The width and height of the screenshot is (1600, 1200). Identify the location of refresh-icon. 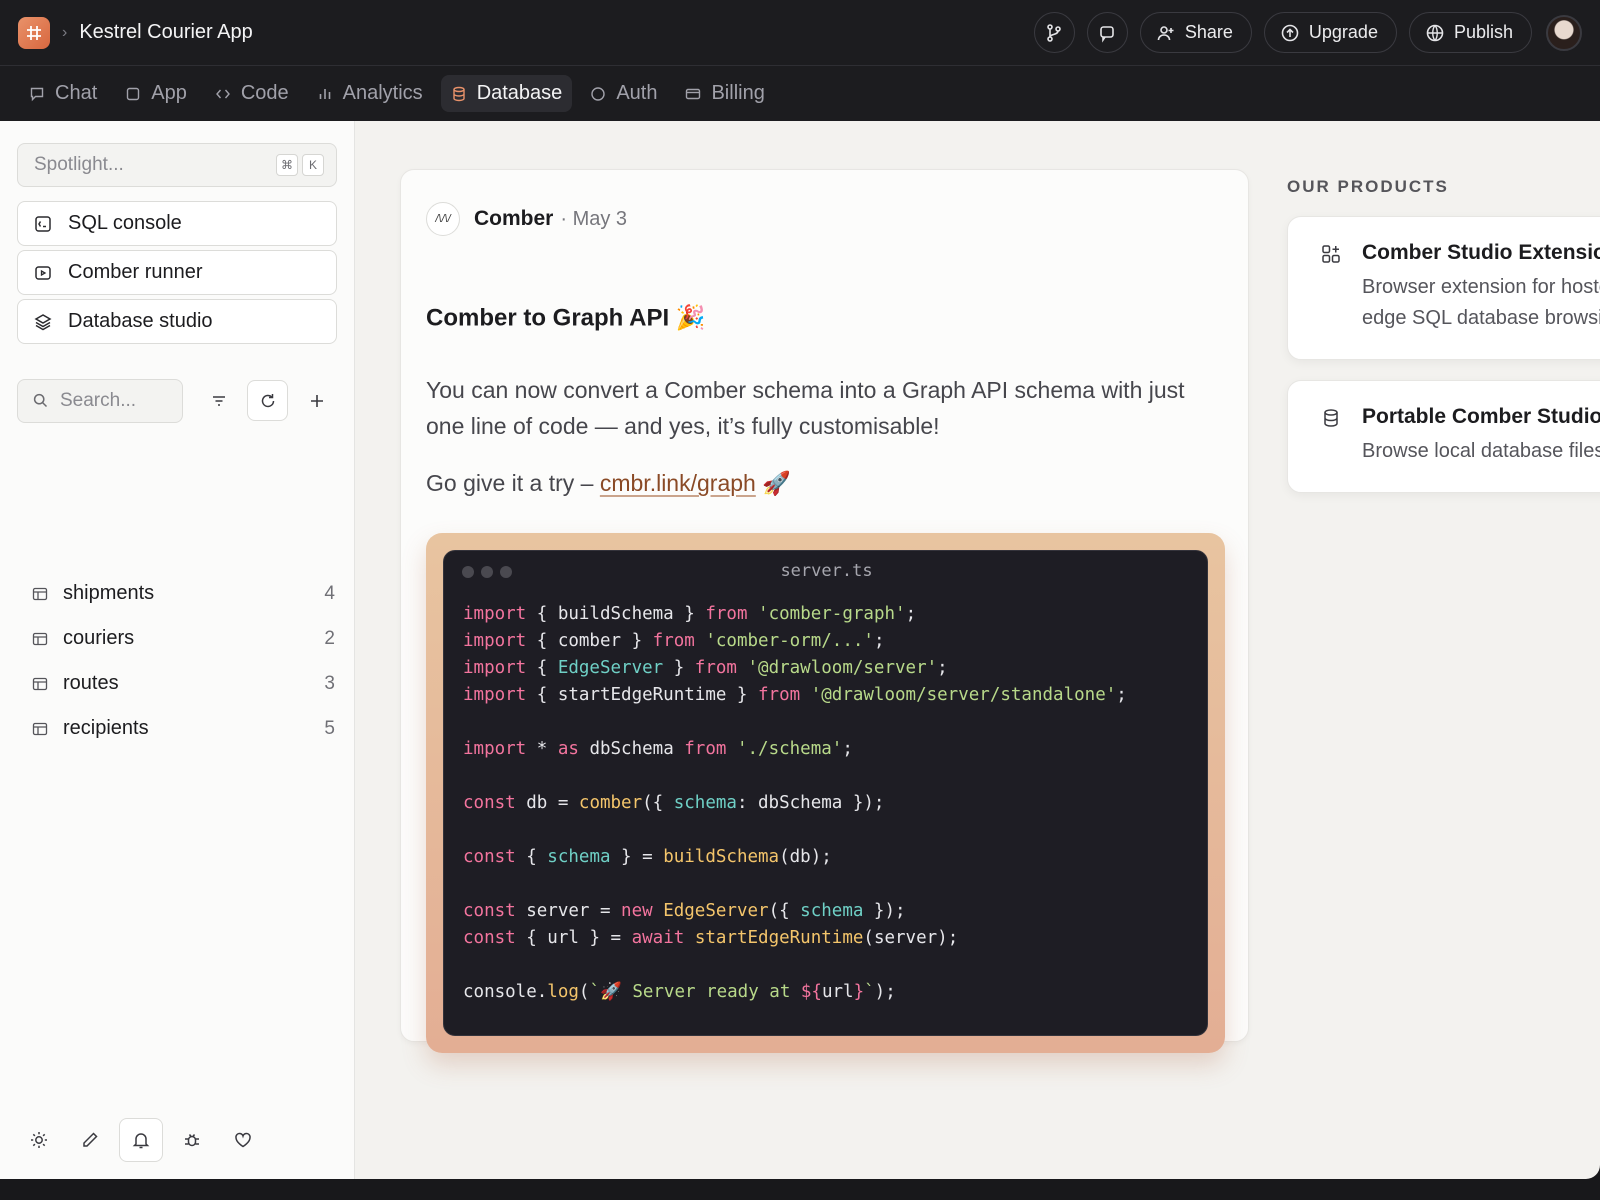
(267, 400).